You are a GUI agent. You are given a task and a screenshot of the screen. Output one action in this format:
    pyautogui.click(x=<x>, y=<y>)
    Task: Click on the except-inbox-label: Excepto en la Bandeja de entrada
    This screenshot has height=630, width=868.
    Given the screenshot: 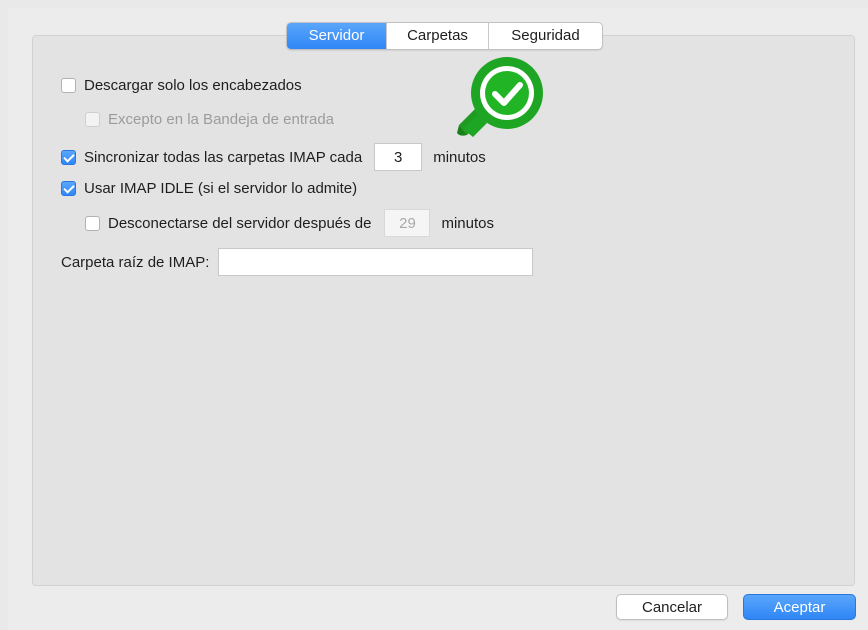 What is the action you would take?
    pyautogui.click(x=221, y=119)
    